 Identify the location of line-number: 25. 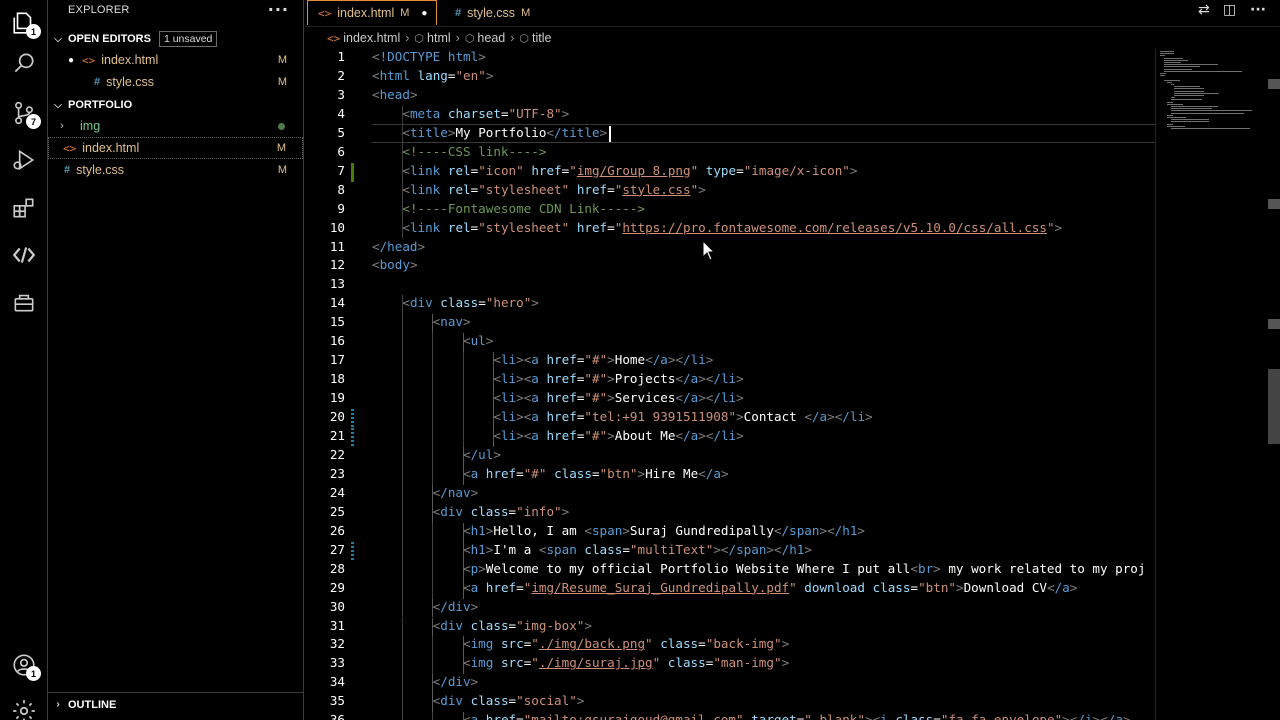
(337, 511).